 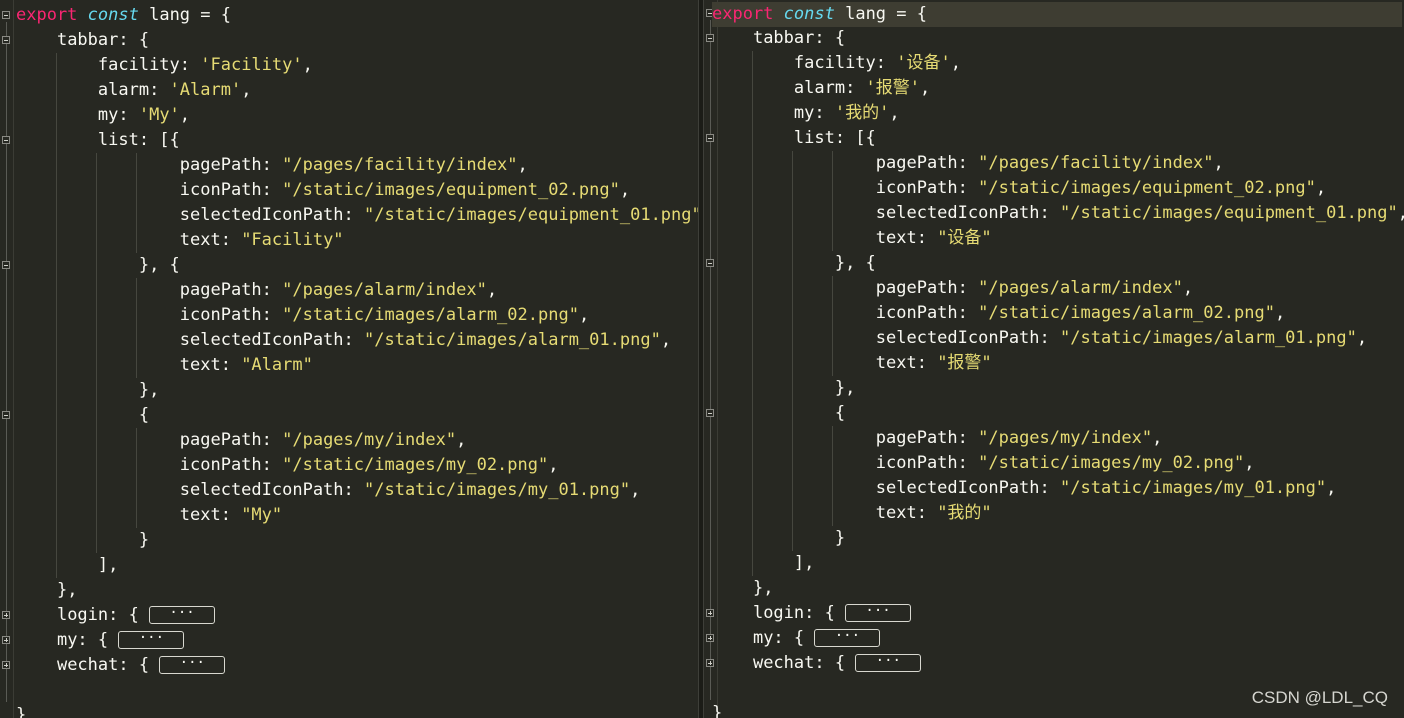 I want to click on code-line: }, so click(x=82, y=540).